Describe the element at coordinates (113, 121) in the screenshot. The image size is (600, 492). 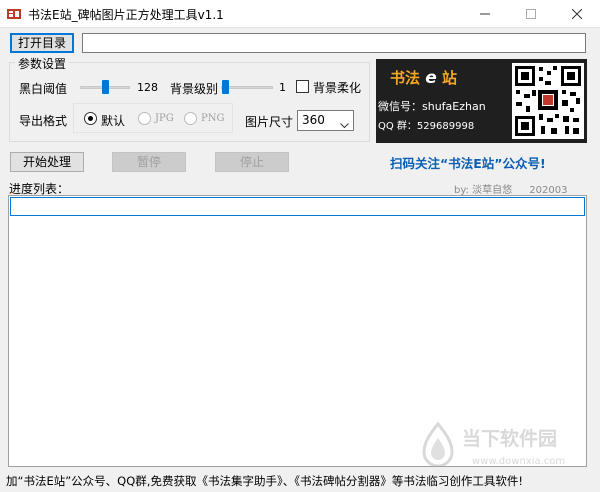
I see `format-default-label: 默认` at that location.